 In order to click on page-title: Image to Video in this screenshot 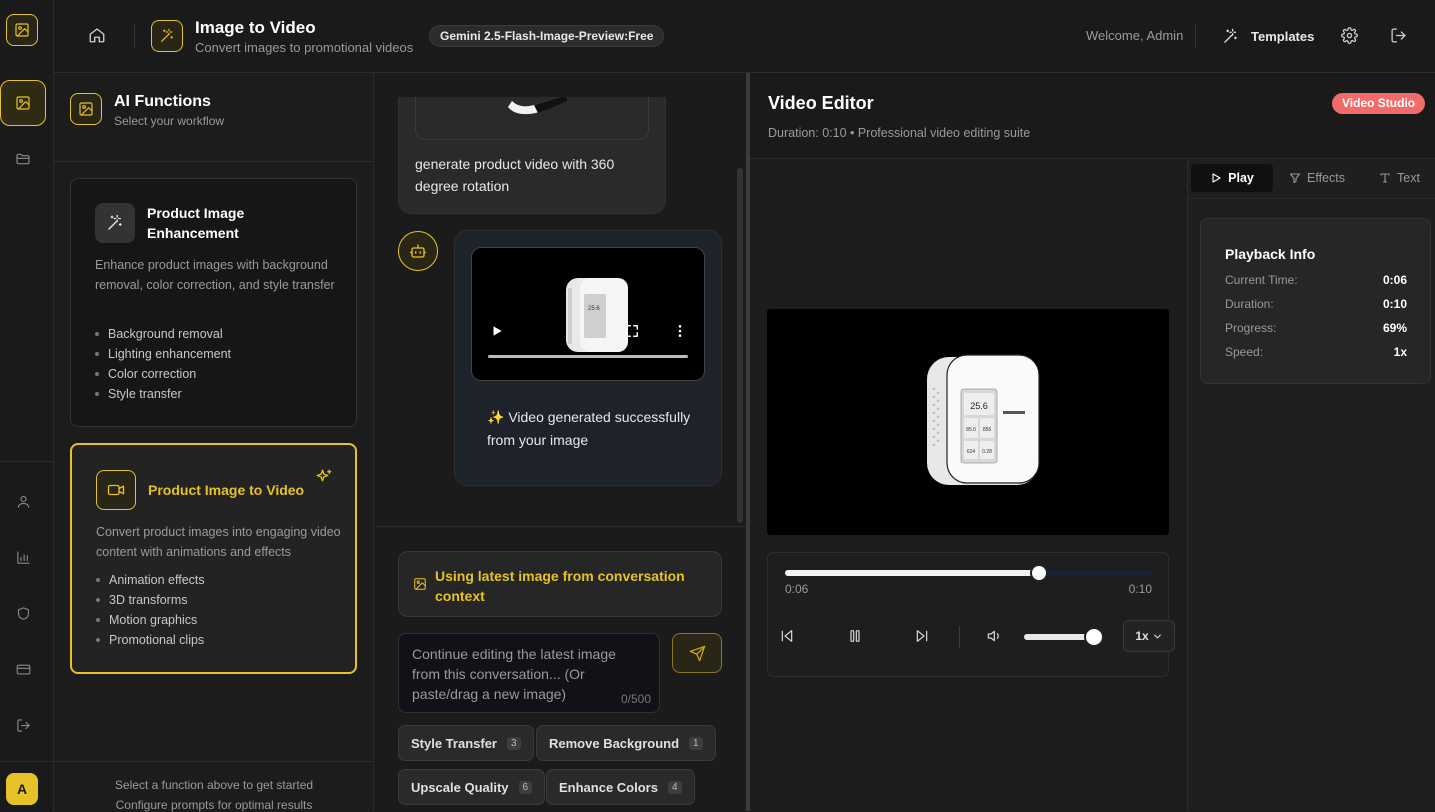, I will do `click(255, 27)`.